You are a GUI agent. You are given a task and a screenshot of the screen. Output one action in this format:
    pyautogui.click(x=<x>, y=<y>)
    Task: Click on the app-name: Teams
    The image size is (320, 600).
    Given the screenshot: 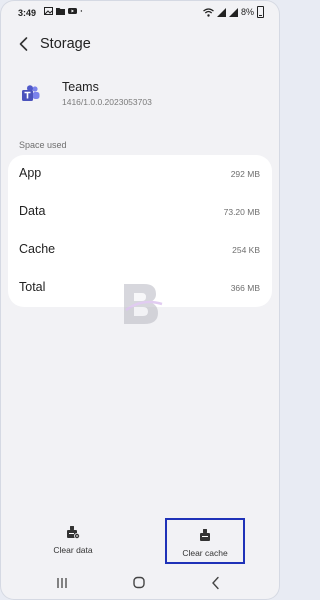 What is the action you would take?
    pyautogui.click(x=80, y=87)
    